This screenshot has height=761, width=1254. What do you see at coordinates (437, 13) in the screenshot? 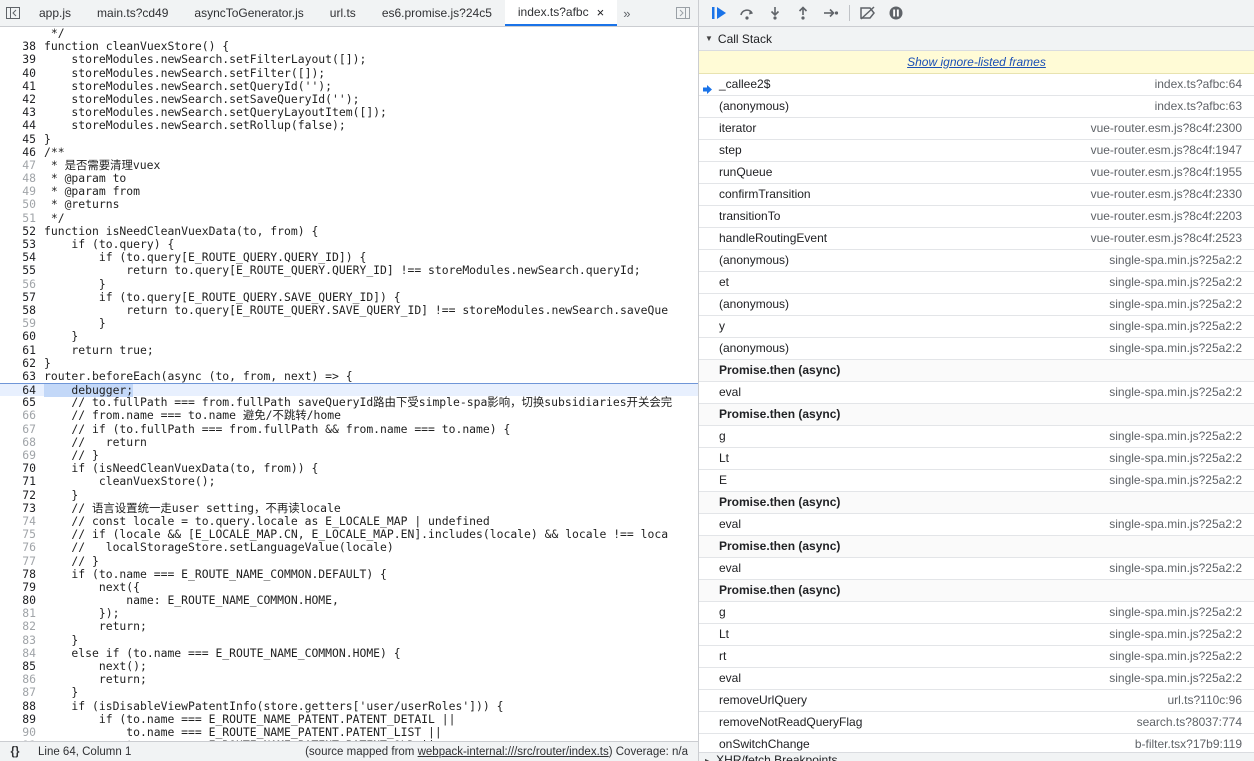
I see `file-tab: es6.promise.js?24c5` at bounding box center [437, 13].